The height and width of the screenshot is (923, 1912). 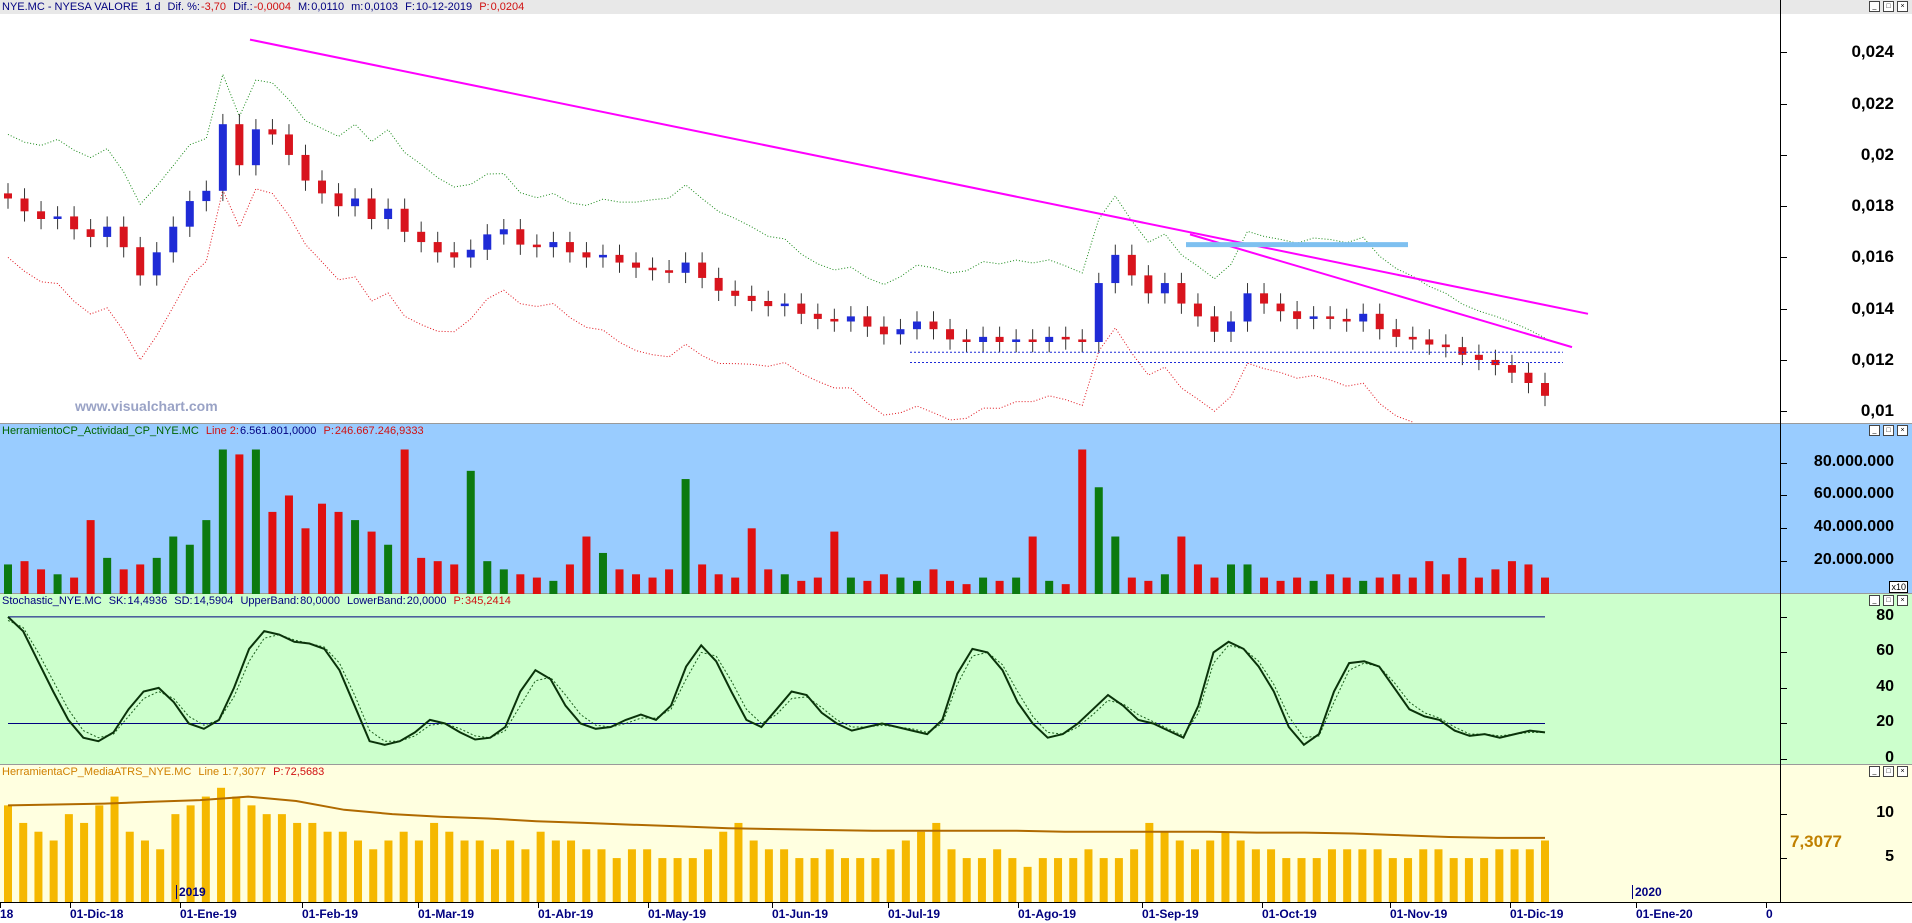 What do you see at coordinates (1872, 103) in the screenshot?
I see `y-tick-label: 0,022` at bounding box center [1872, 103].